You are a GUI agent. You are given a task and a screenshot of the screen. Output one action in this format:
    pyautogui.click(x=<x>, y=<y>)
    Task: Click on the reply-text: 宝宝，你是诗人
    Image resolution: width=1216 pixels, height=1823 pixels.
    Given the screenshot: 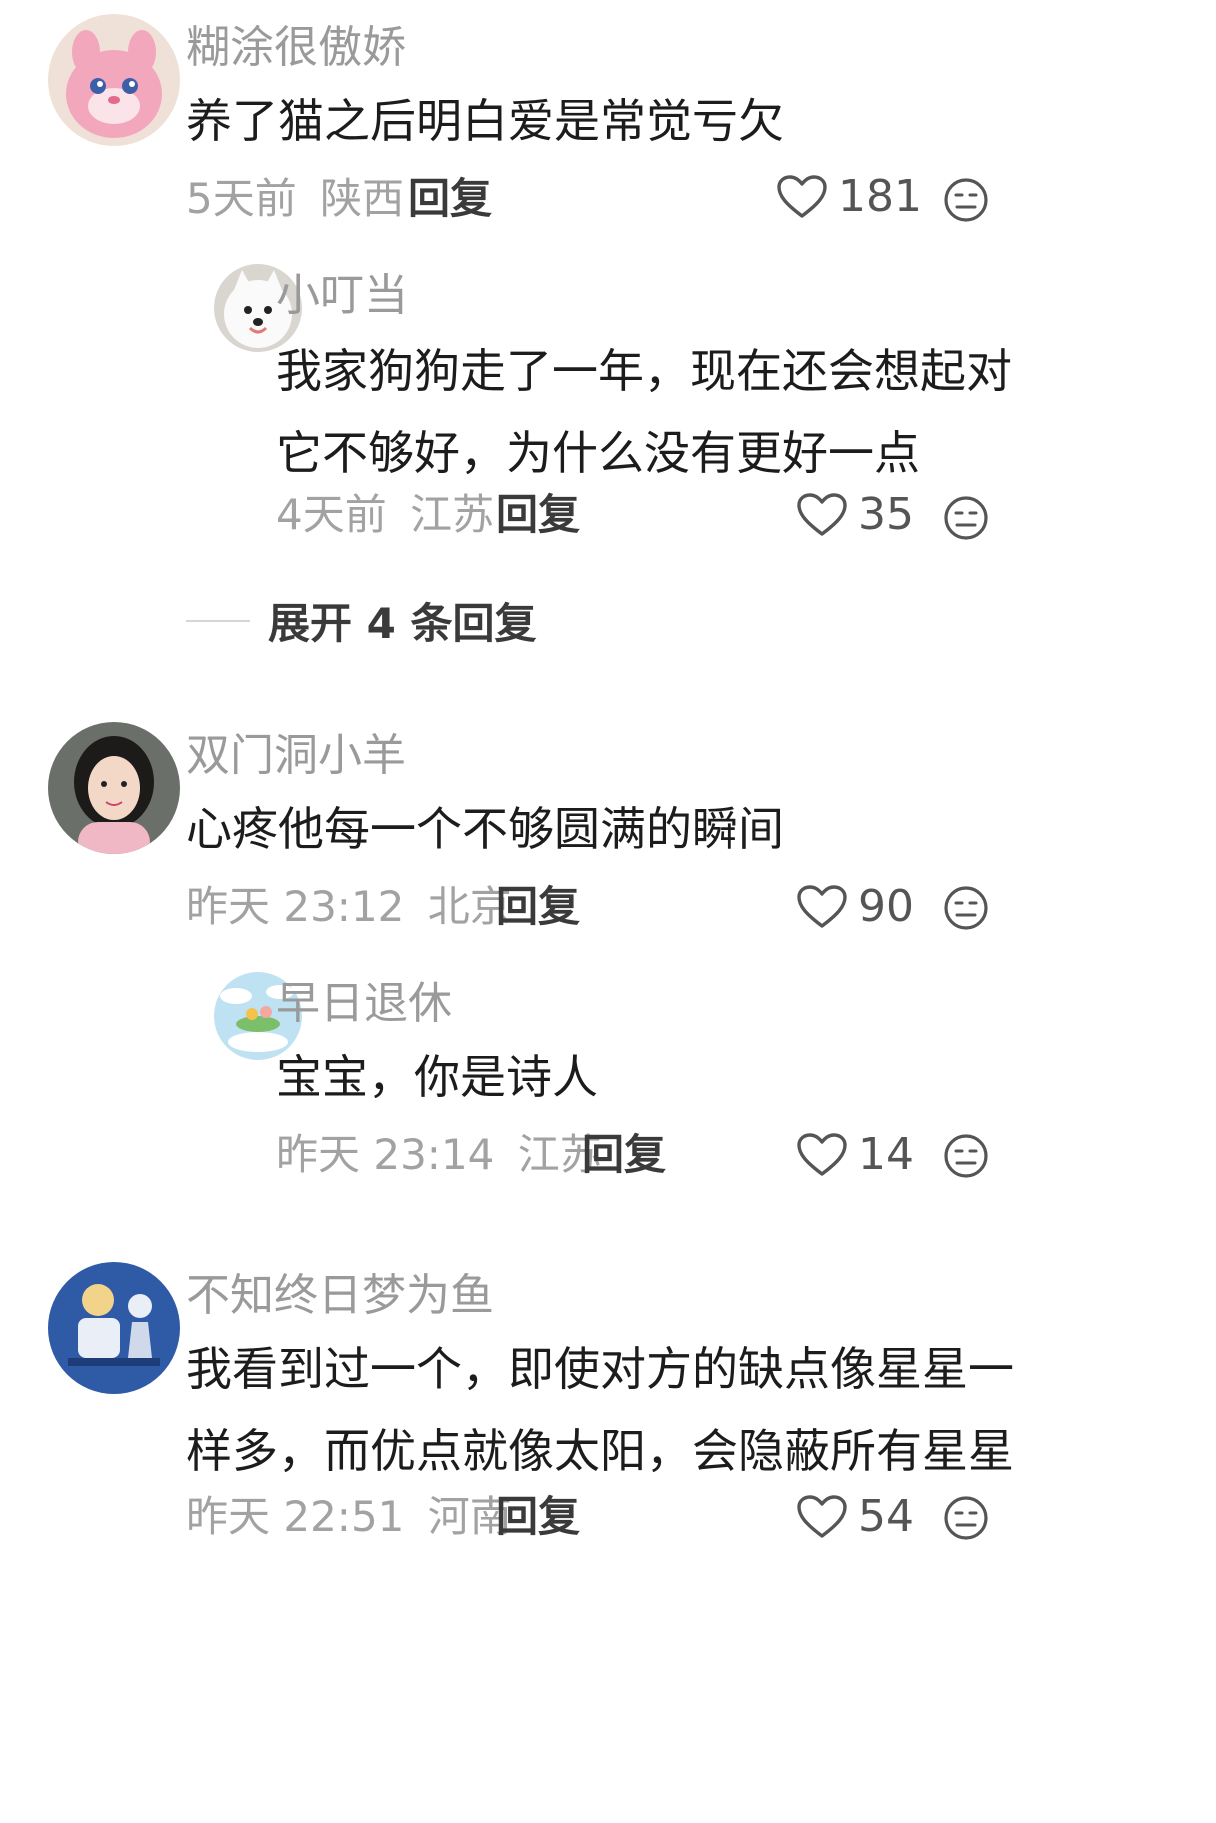 What is the action you would take?
    pyautogui.click(x=437, y=1077)
    